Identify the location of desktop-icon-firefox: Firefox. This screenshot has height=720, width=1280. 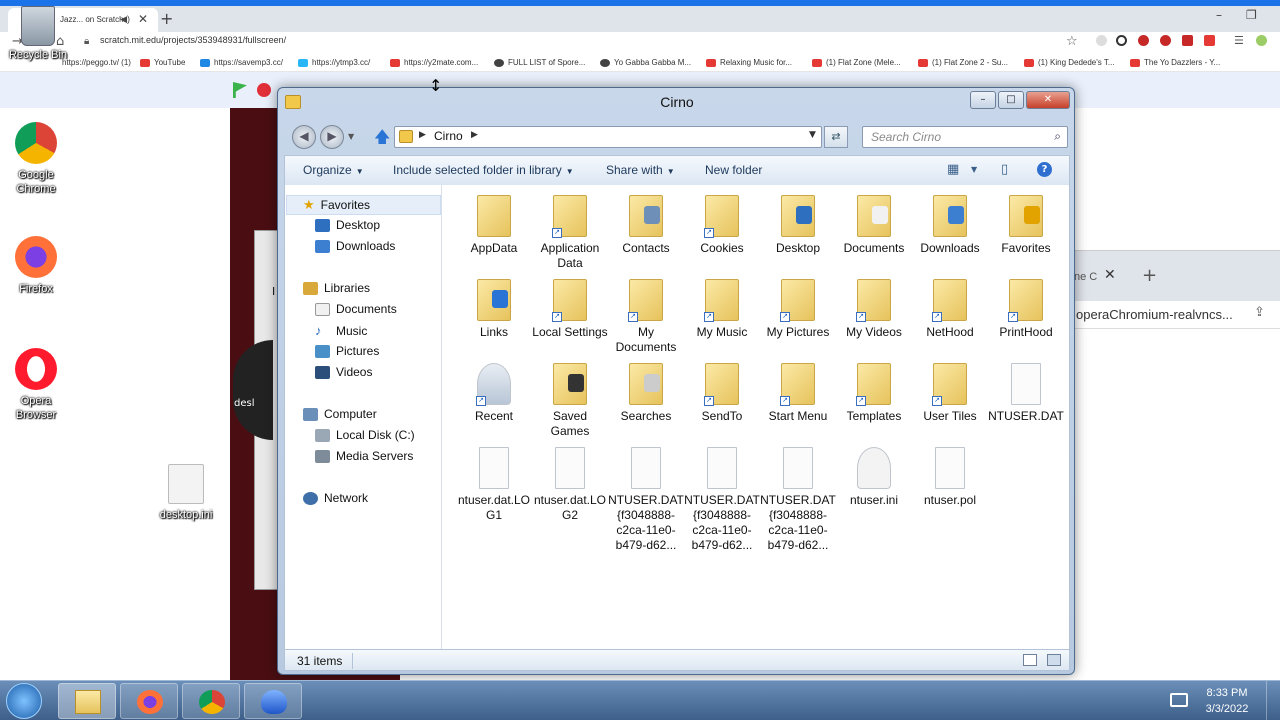
(36, 266).